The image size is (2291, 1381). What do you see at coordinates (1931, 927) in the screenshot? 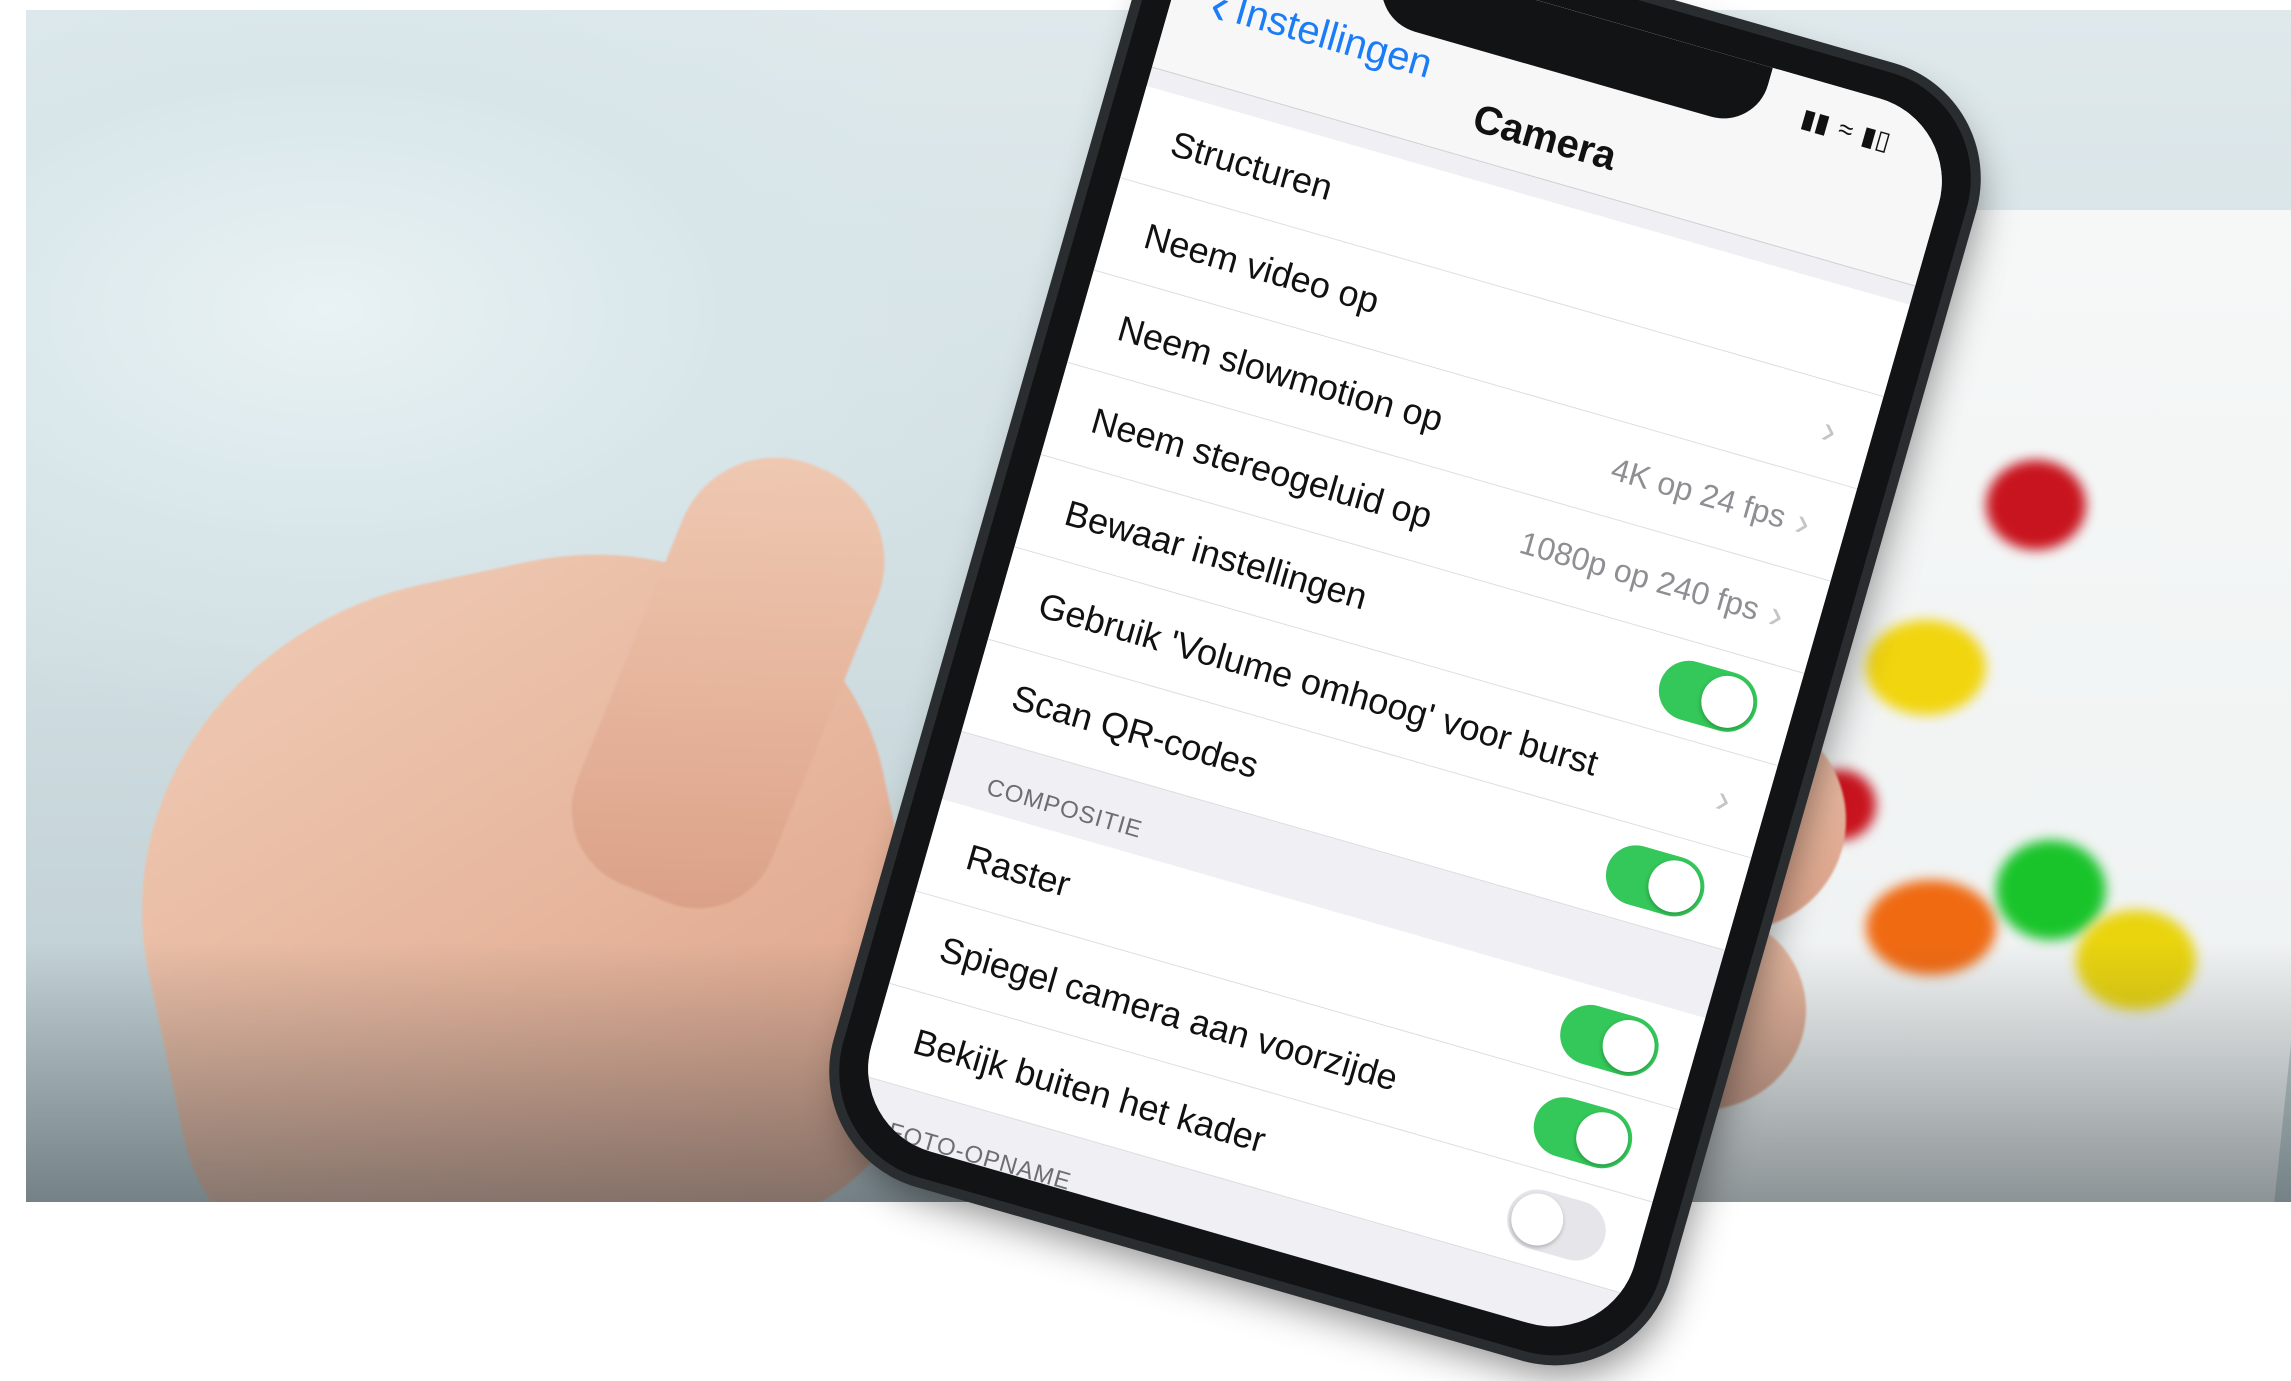
I see `candy-orange` at bounding box center [1931, 927].